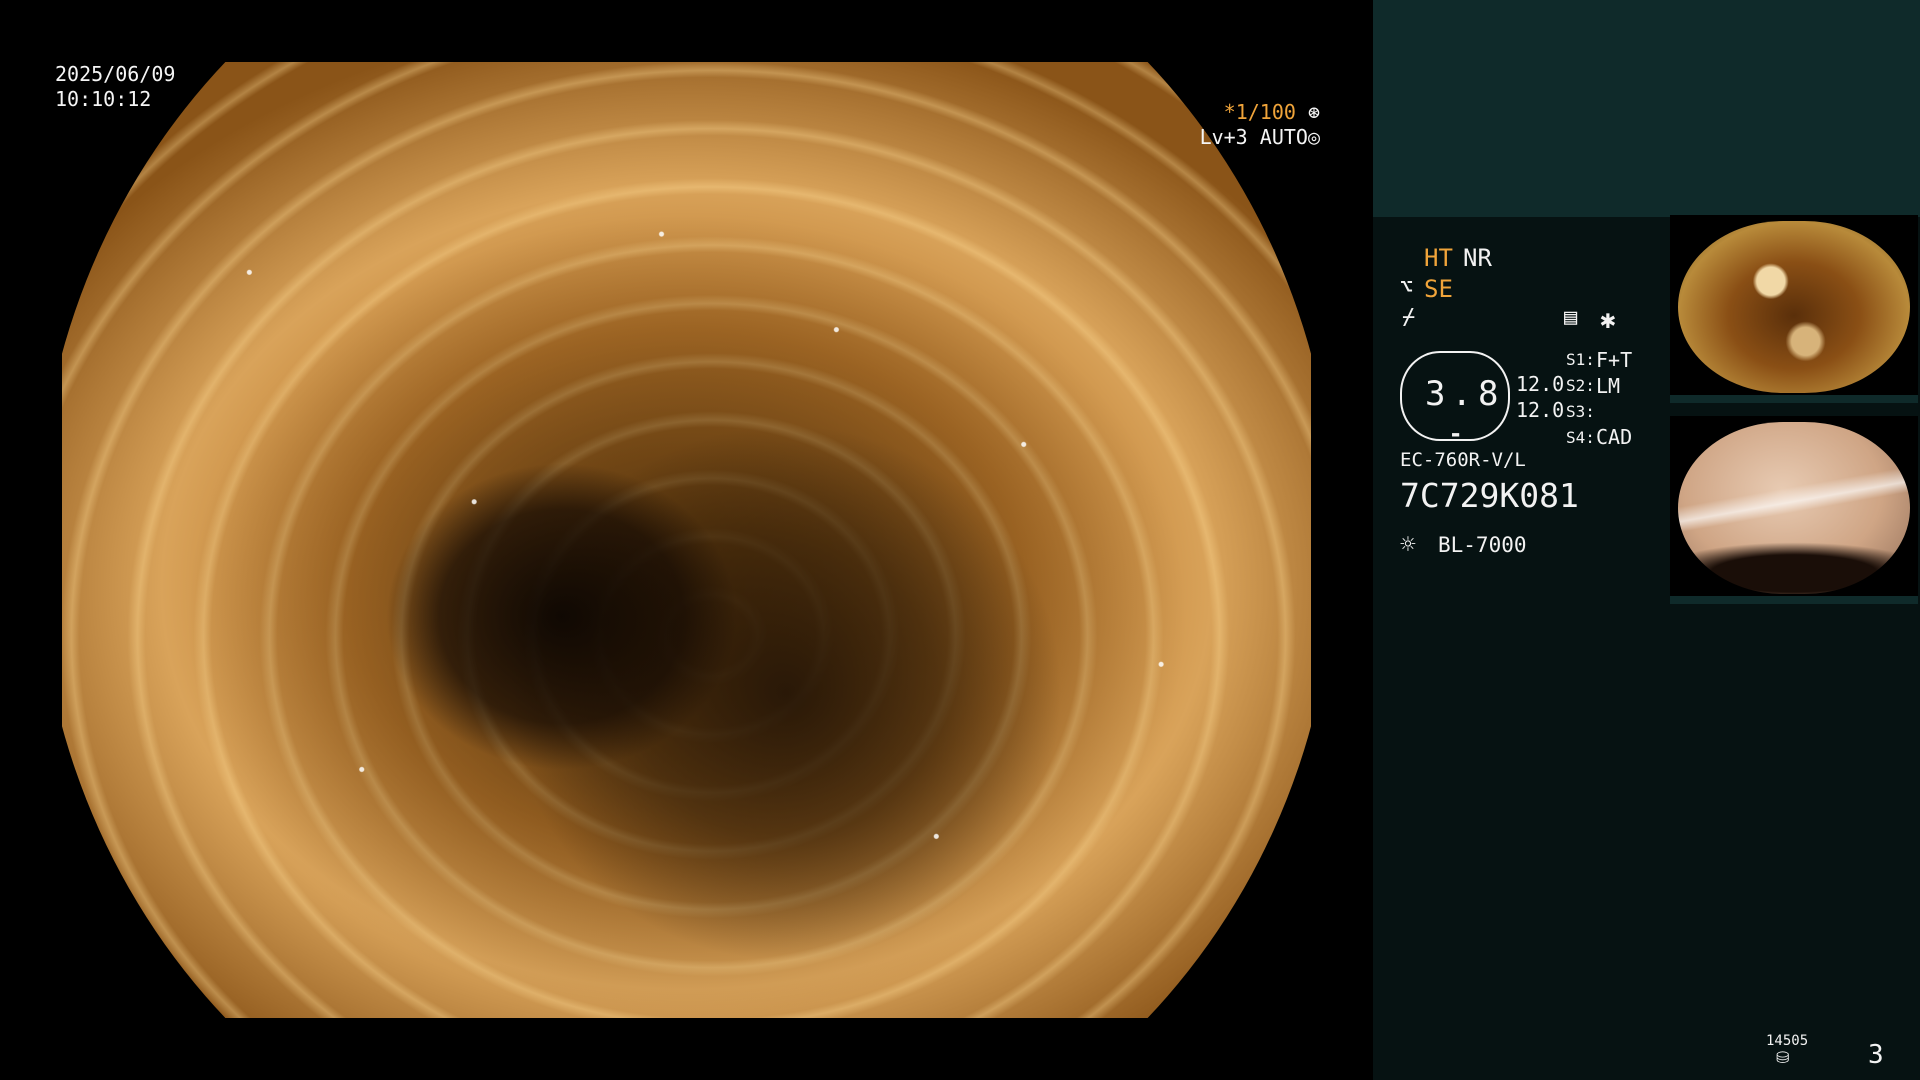 The width and height of the screenshot is (1920, 1080). What do you see at coordinates (1313, 112) in the screenshot?
I see `shutter-icon: ⊛` at bounding box center [1313, 112].